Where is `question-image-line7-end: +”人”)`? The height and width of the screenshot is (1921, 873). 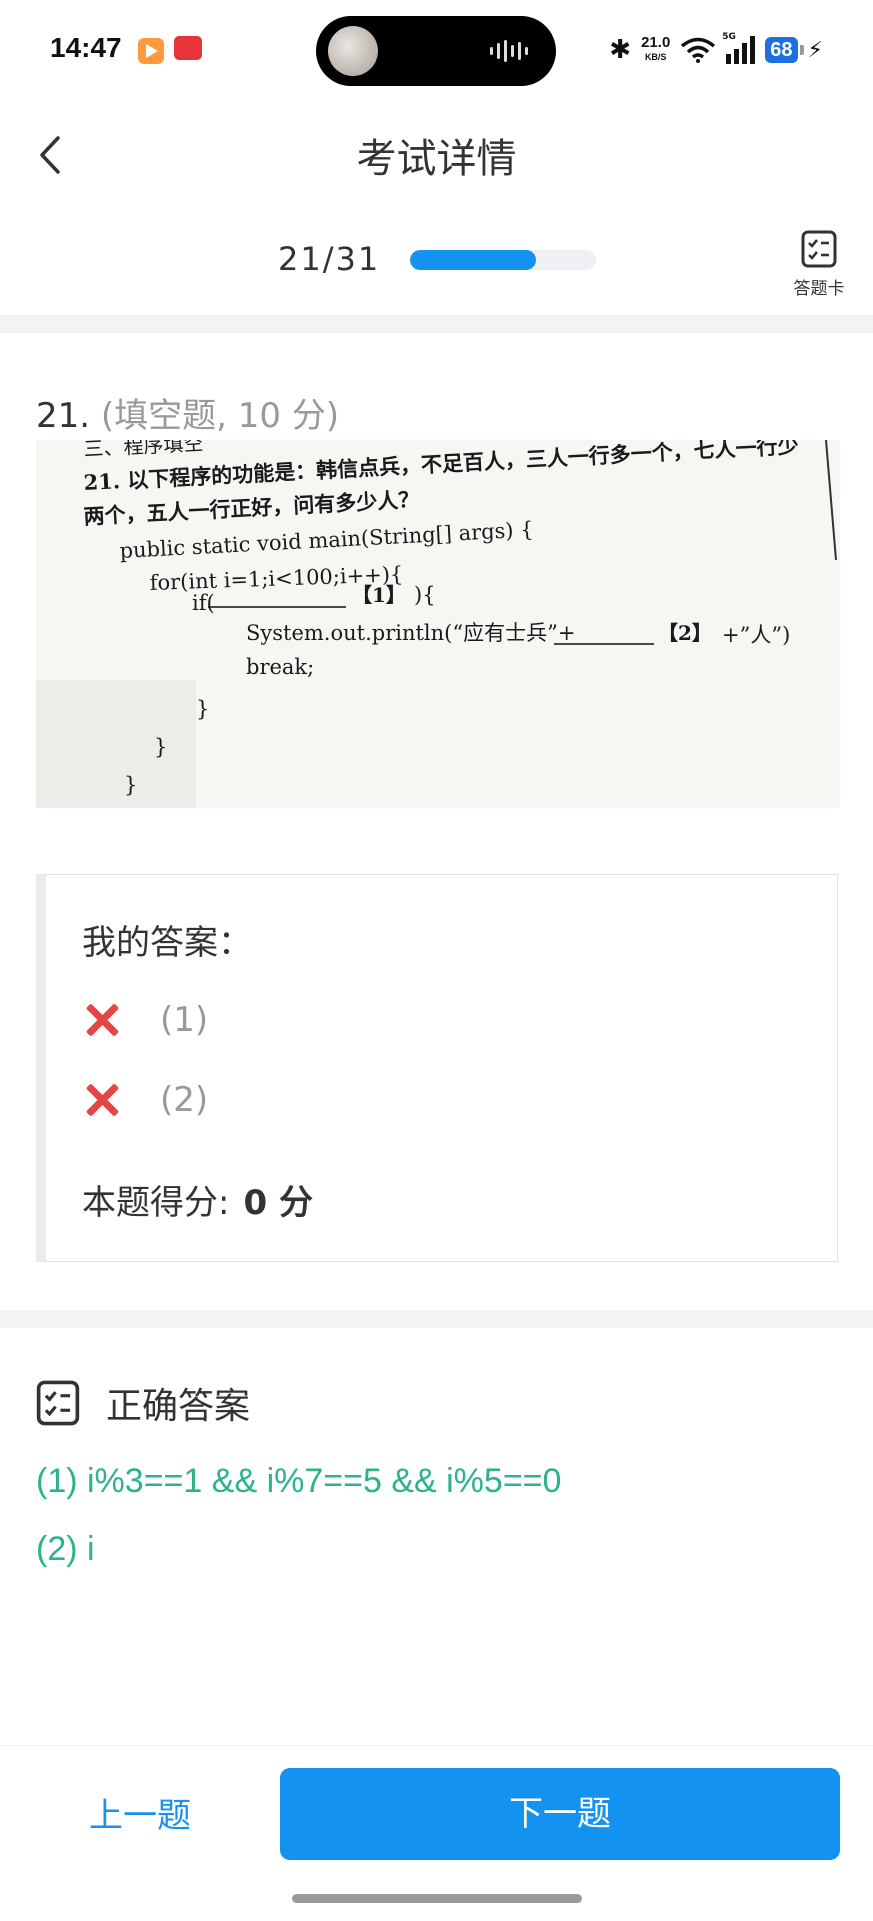 question-image-line7-end: +”人”) is located at coordinates (756, 635).